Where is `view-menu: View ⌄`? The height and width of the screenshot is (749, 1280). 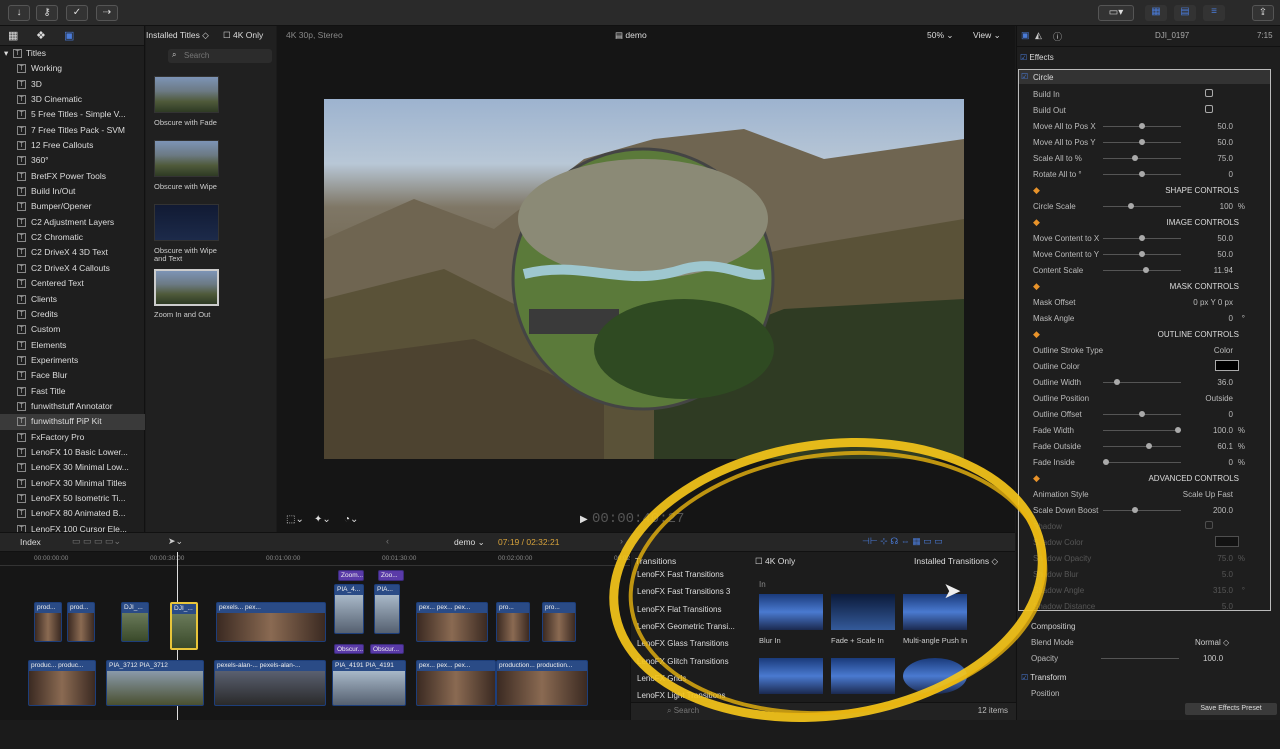
view-menu: View ⌄ is located at coordinates (987, 35).